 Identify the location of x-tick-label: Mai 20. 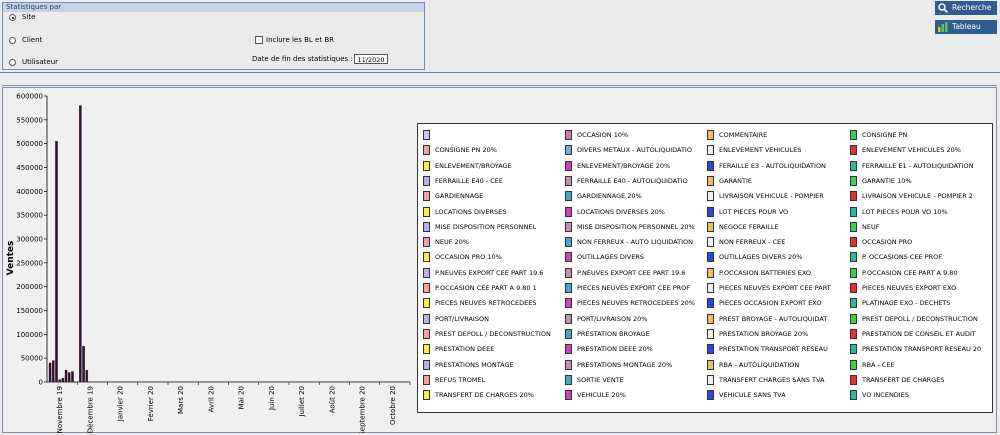
(242, 397).